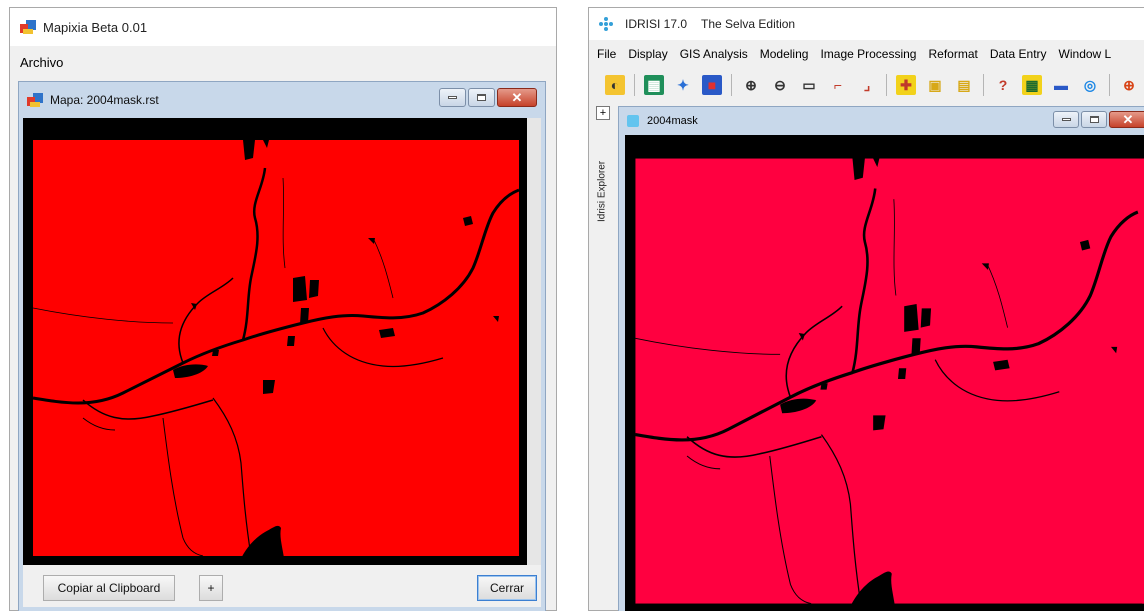  What do you see at coordinates (283, 27) in the screenshot?
I see `mapixia-titlebar: Mapixia Beta 0.01` at bounding box center [283, 27].